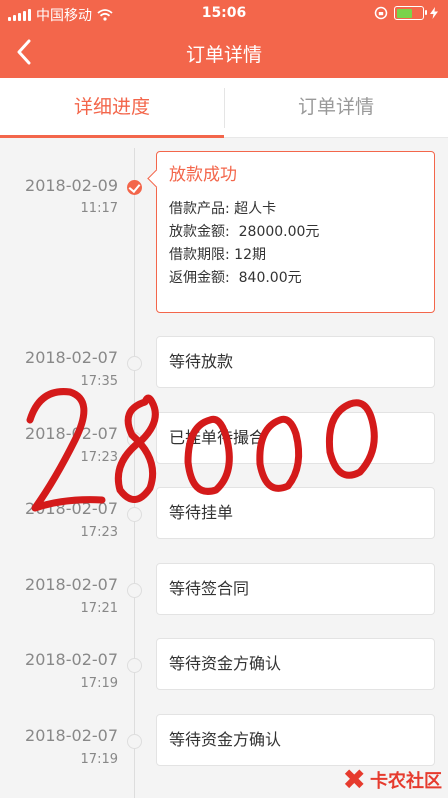  I want to click on handwritten-28000-watermark, so click(202, 450).